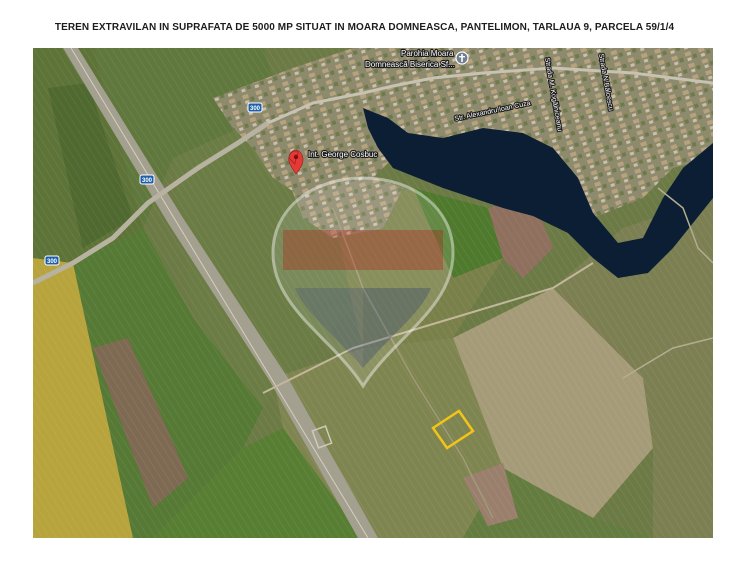  I want to click on route-shield-300-a: 300, so click(255, 107).